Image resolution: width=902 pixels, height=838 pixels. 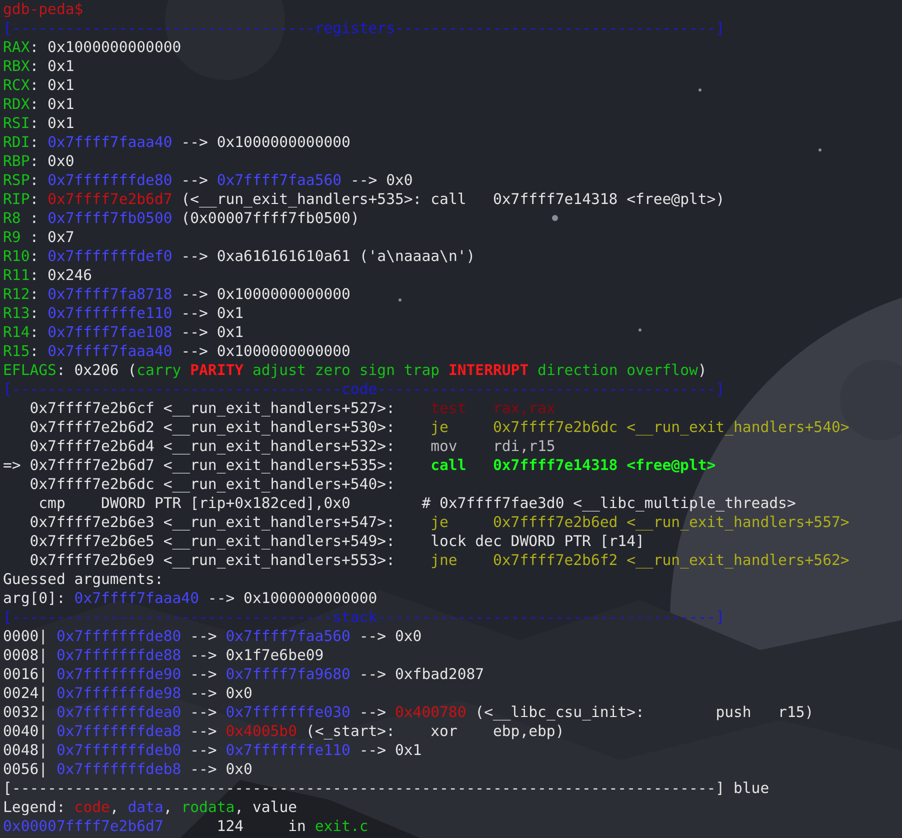 What do you see at coordinates (127, 769) in the screenshot?
I see `terminal-line: 0056| 0x7fffffffdeb8 --> 0x0` at bounding box center [127, 769].